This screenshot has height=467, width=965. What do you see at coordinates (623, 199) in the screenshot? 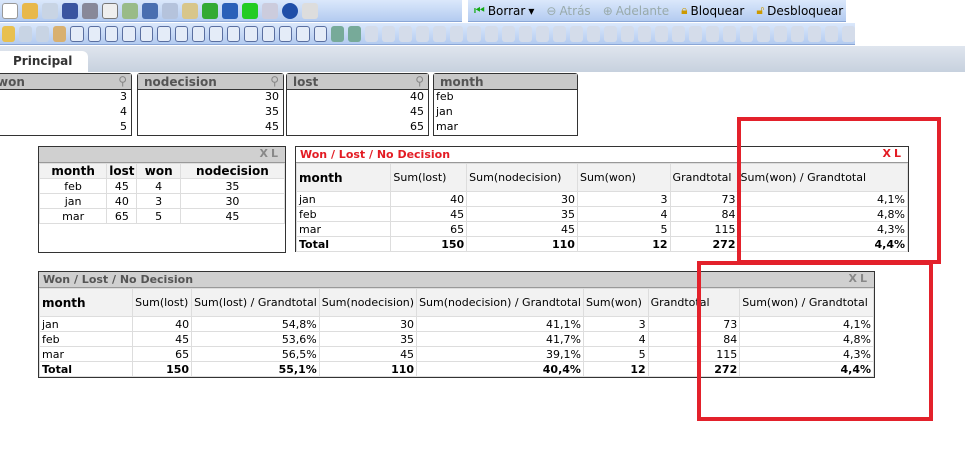
I see `table-cell: 3` at bounding box center [623, 199].